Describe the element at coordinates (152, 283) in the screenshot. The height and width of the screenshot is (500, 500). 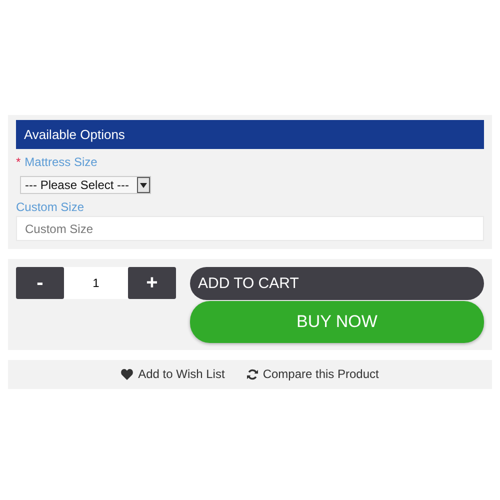
I see `plus-button: +` at that location.